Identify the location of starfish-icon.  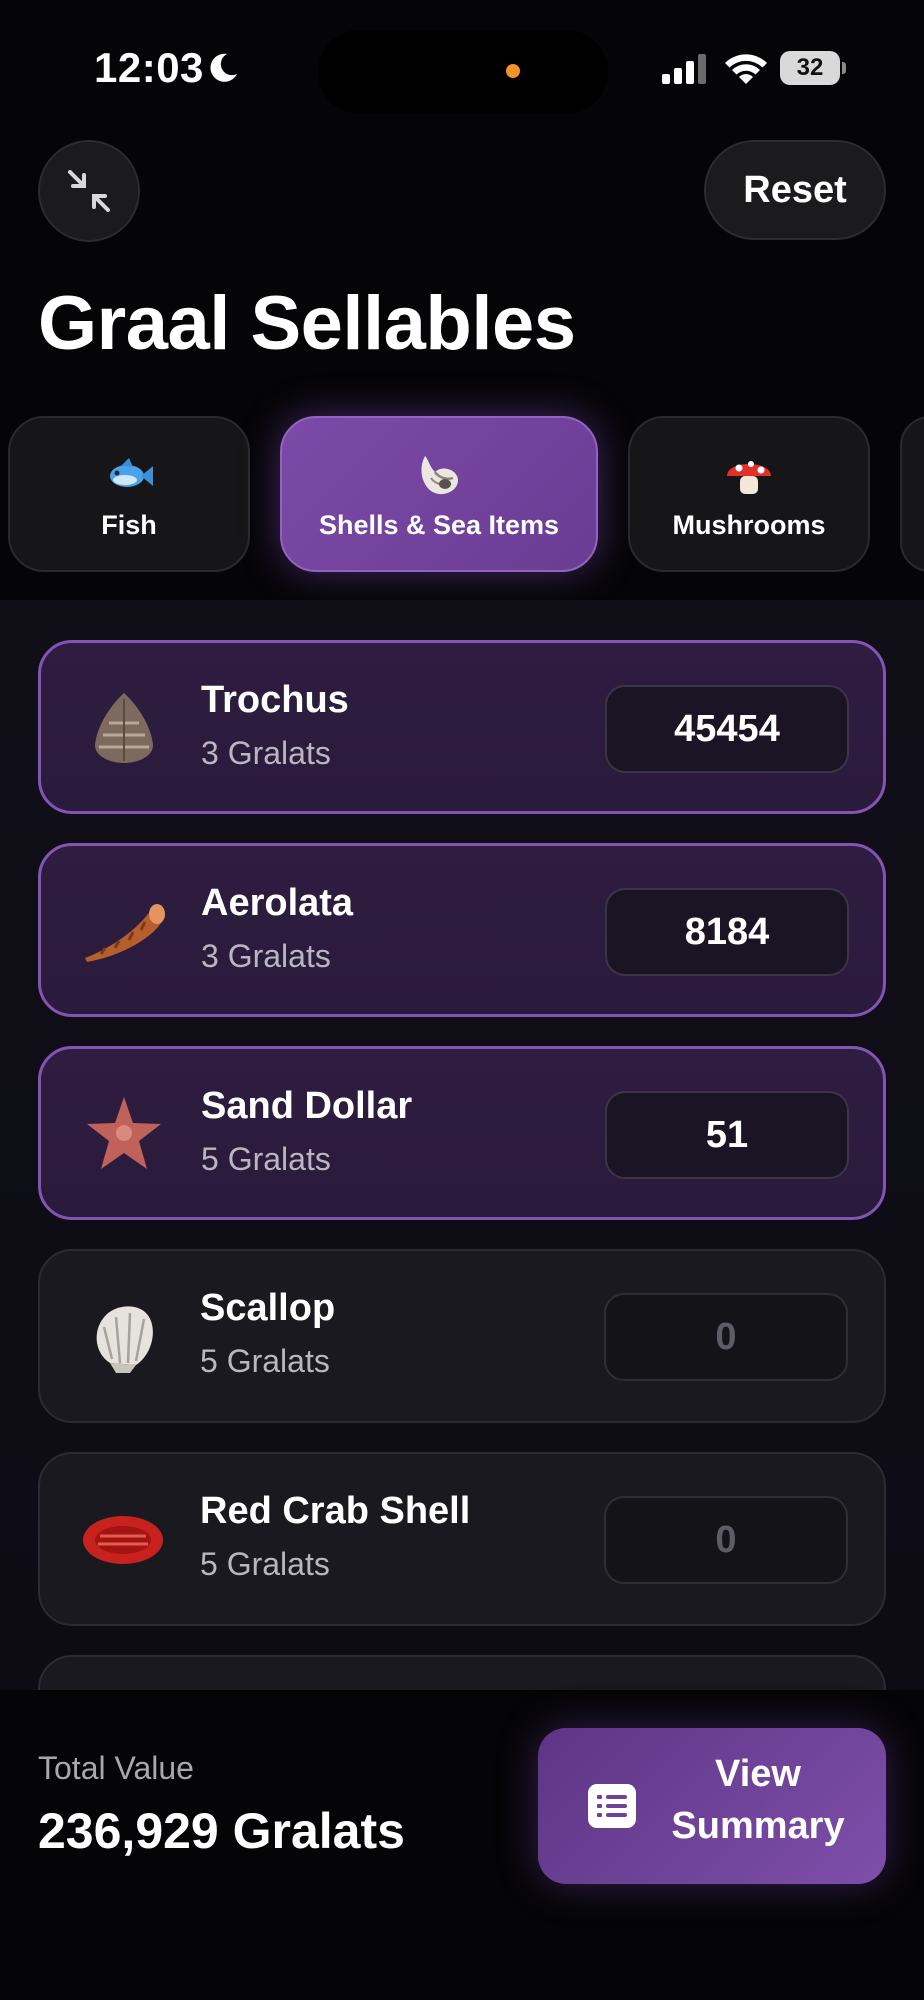
(124, 1133).